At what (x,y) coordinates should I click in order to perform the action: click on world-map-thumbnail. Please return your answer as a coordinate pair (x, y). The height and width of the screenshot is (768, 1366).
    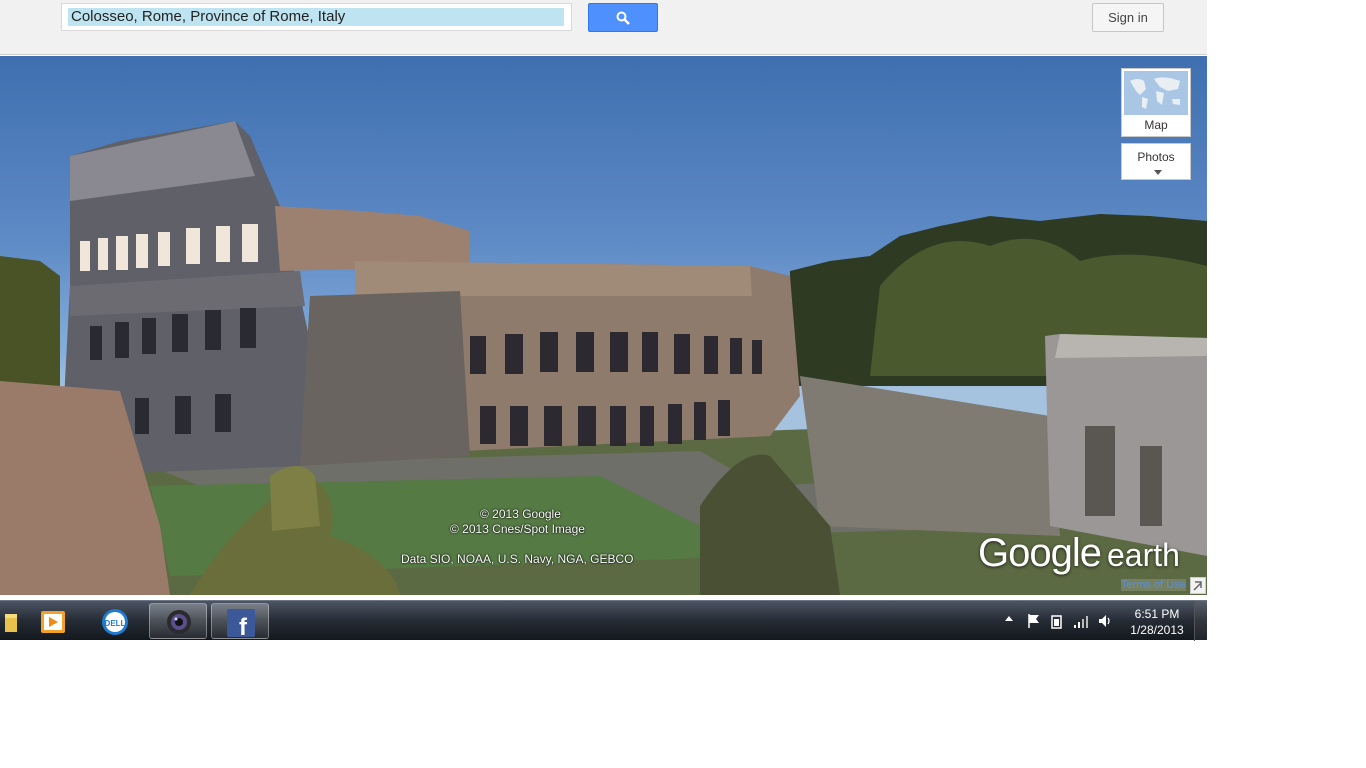
    Looking at the image, I should click on (1156, 93).